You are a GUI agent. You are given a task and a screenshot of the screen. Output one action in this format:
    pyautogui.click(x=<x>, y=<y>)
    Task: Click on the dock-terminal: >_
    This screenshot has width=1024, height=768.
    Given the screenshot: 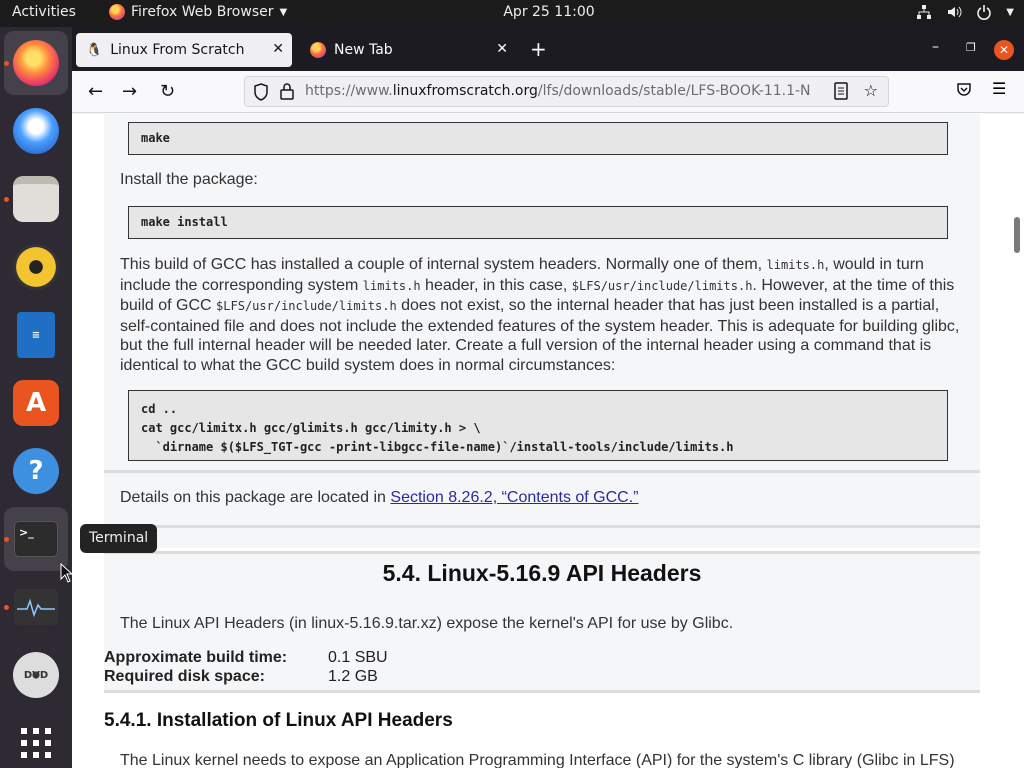 What is the action you would take?
    pyautogui.click(x=36, y=539)
    